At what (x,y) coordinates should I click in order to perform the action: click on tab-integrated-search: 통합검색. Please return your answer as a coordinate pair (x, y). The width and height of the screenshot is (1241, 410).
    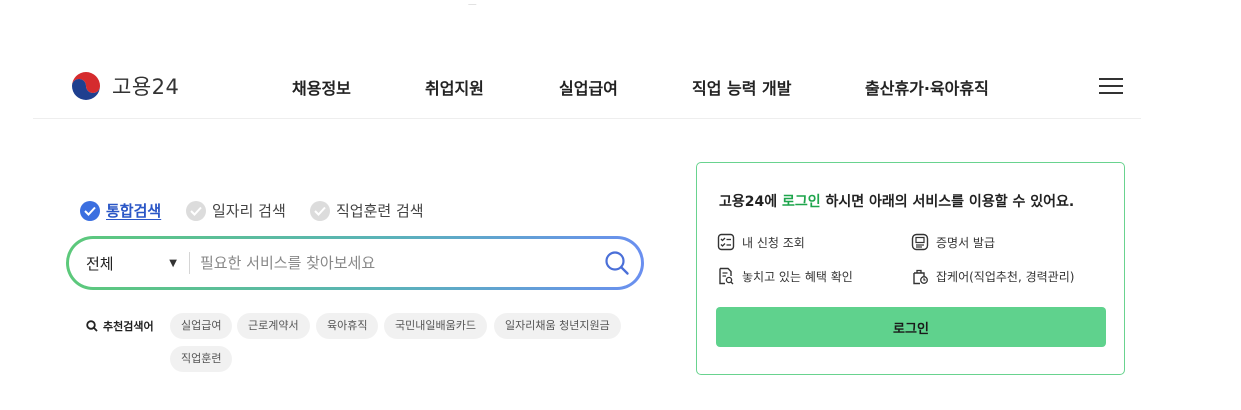
    Looking at the image, I should click on (120, 210).